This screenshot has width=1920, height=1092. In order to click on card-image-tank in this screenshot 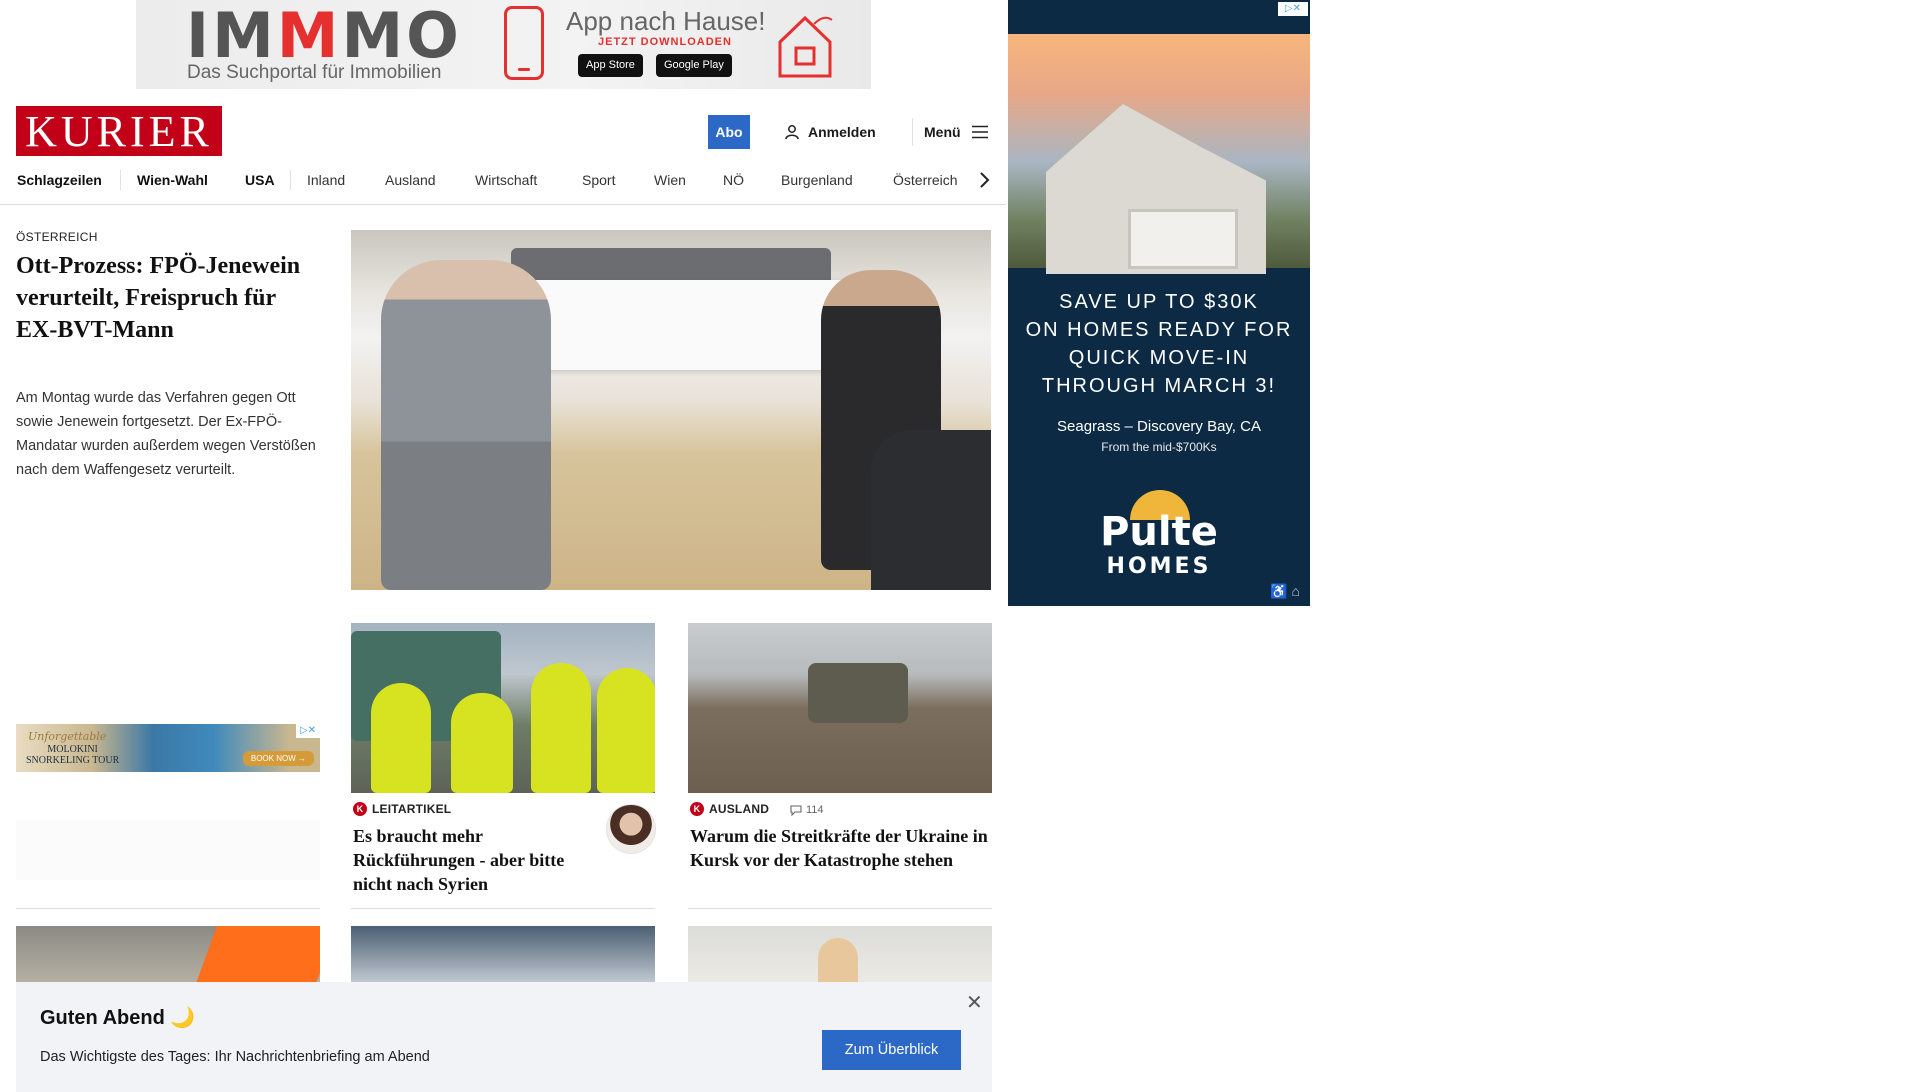, I will do `click(840, 708)`.